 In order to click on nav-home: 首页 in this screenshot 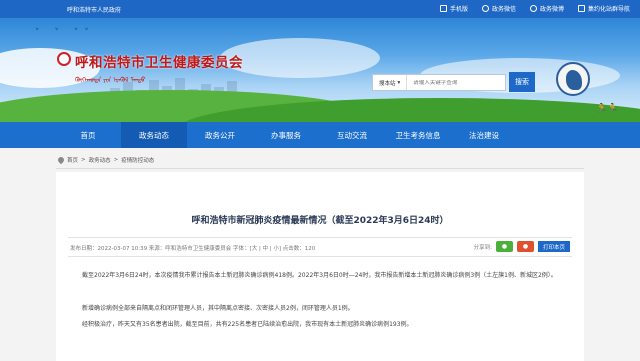, I will do `click(88, 135)`.